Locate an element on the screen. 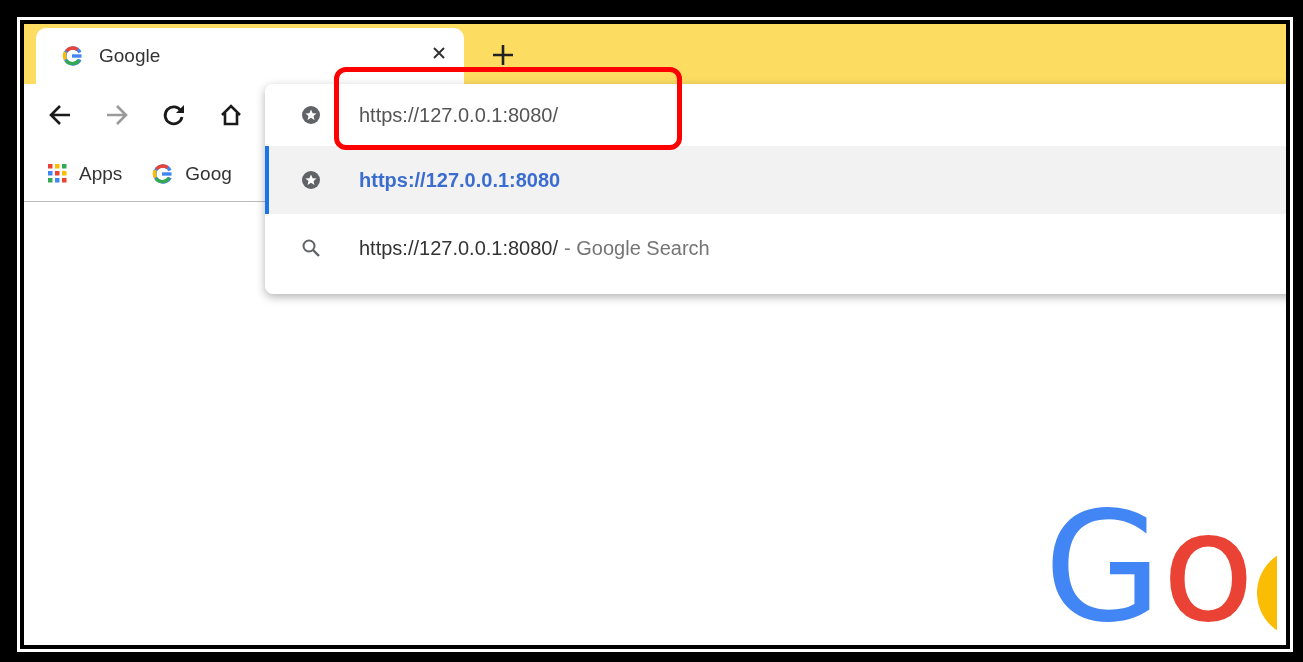 The width and height of the screenshot is (1303, 662). suggestion-text: https://127.0.0.1:8080/ is located at coordinates (459, 248).